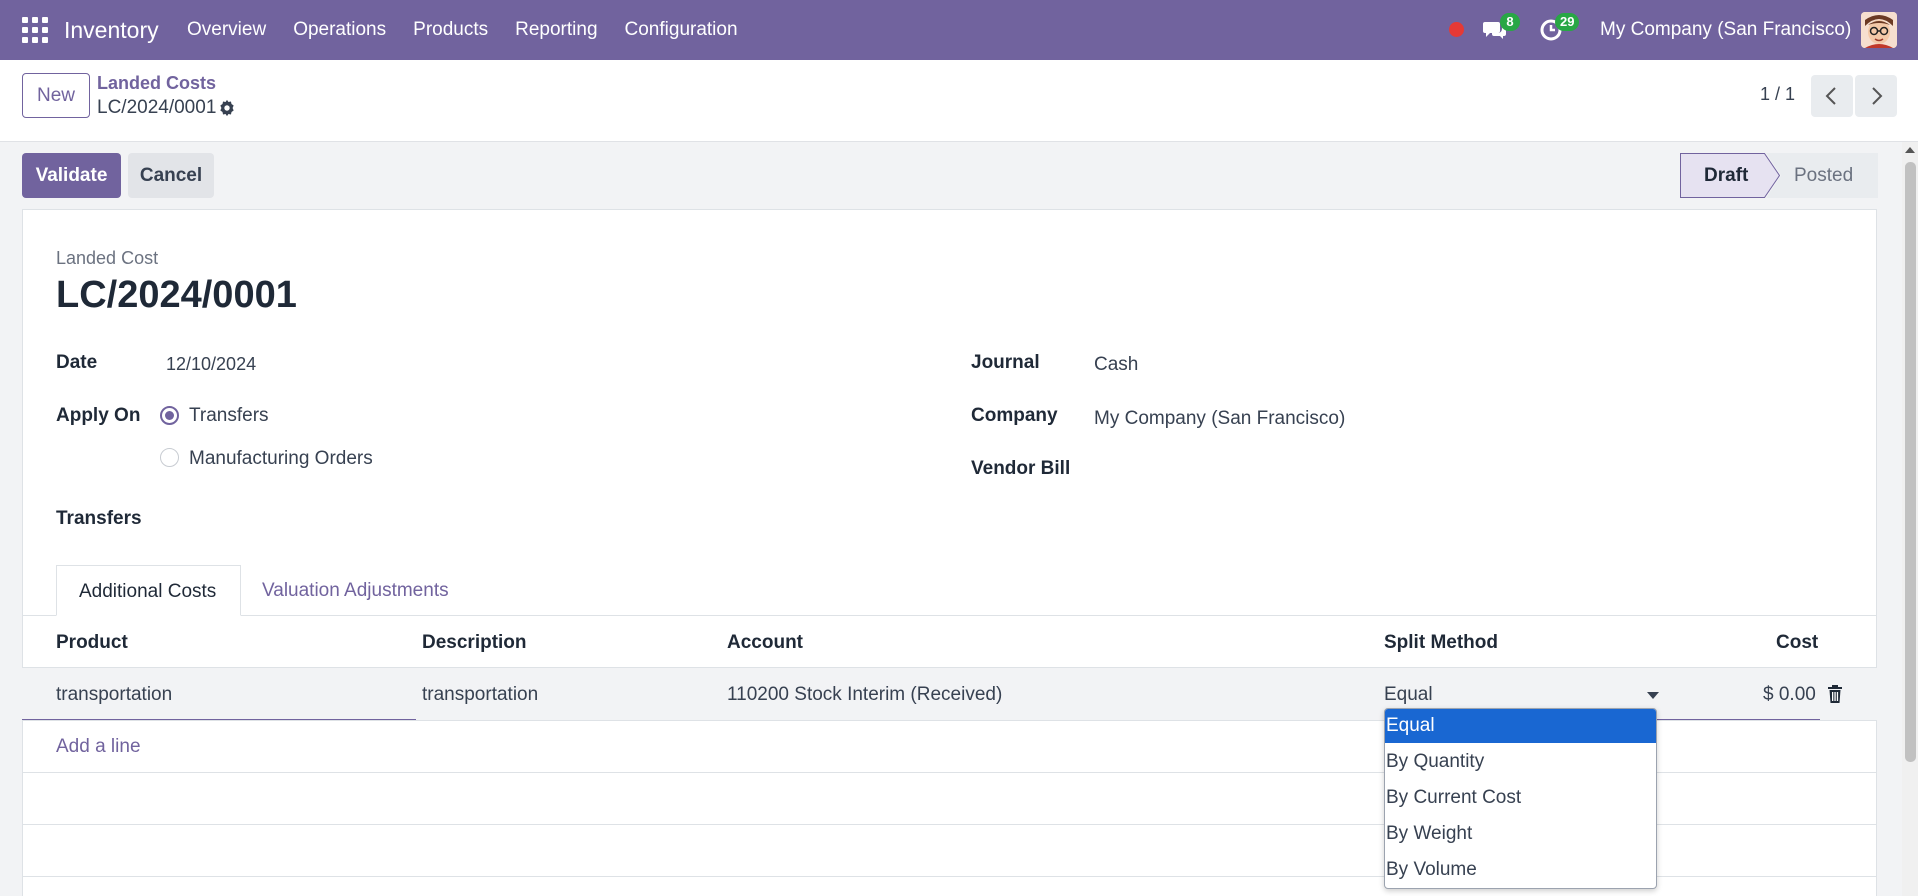  What do you see at coordinates (1910, 150) in the screenshot?
I see `scroll-up-arrow-icon` at bounding box center [1910, 150].